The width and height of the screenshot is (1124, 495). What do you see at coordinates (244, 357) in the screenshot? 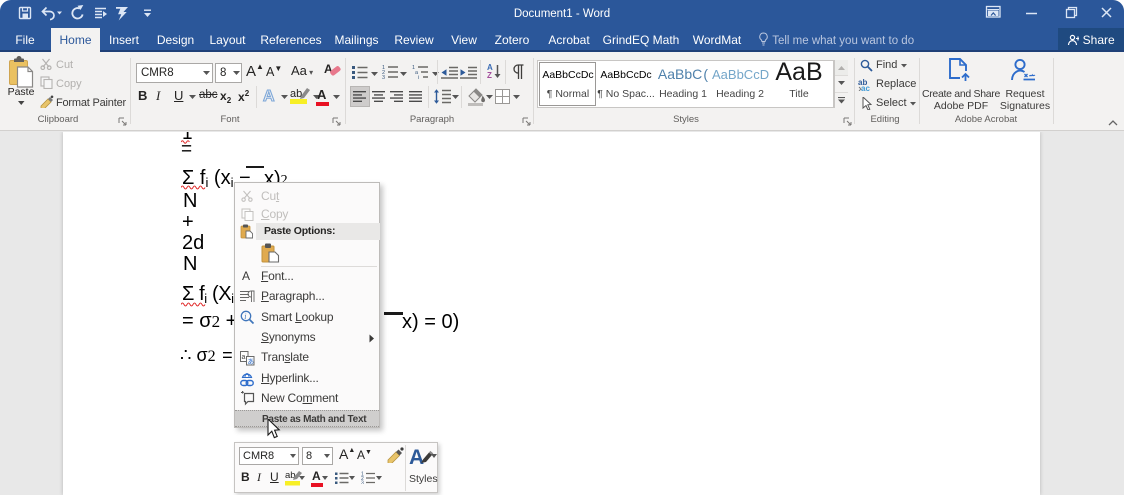
I see `svg-text: a` at bounding box center [244, 357].